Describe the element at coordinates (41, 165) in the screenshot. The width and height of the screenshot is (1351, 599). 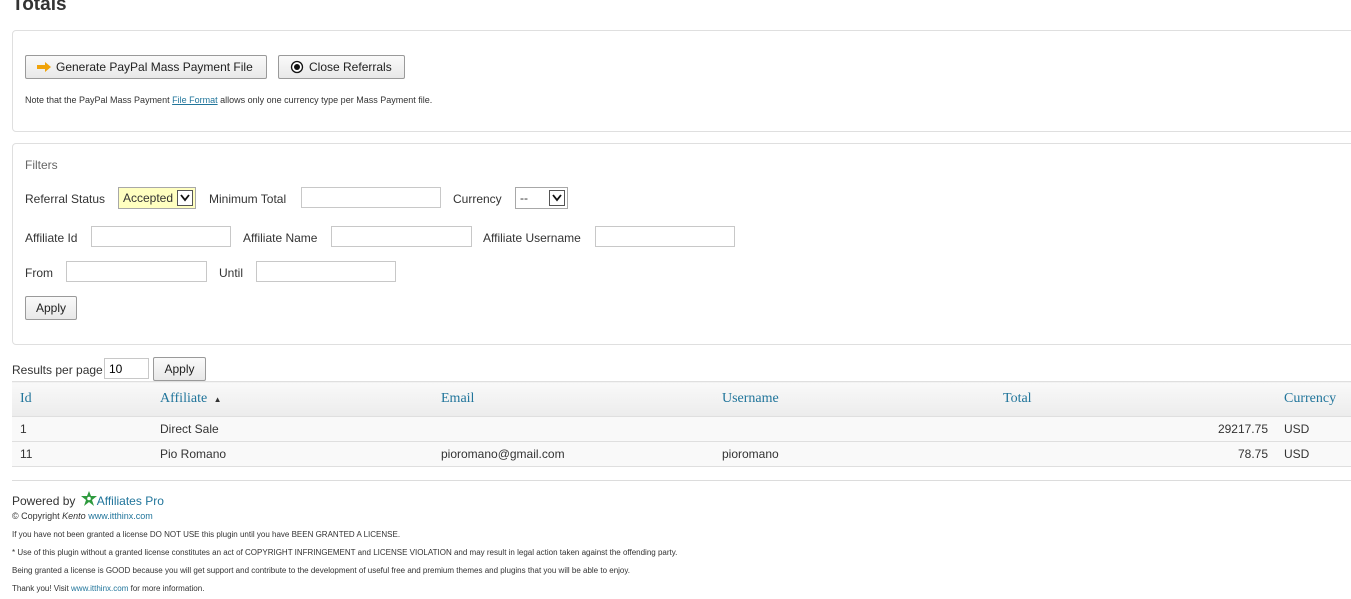
I see `filters-legend: Filters` at that location.